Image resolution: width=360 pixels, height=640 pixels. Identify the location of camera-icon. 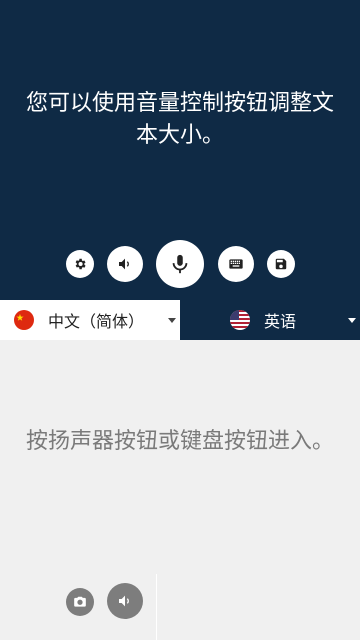
(80, 601).